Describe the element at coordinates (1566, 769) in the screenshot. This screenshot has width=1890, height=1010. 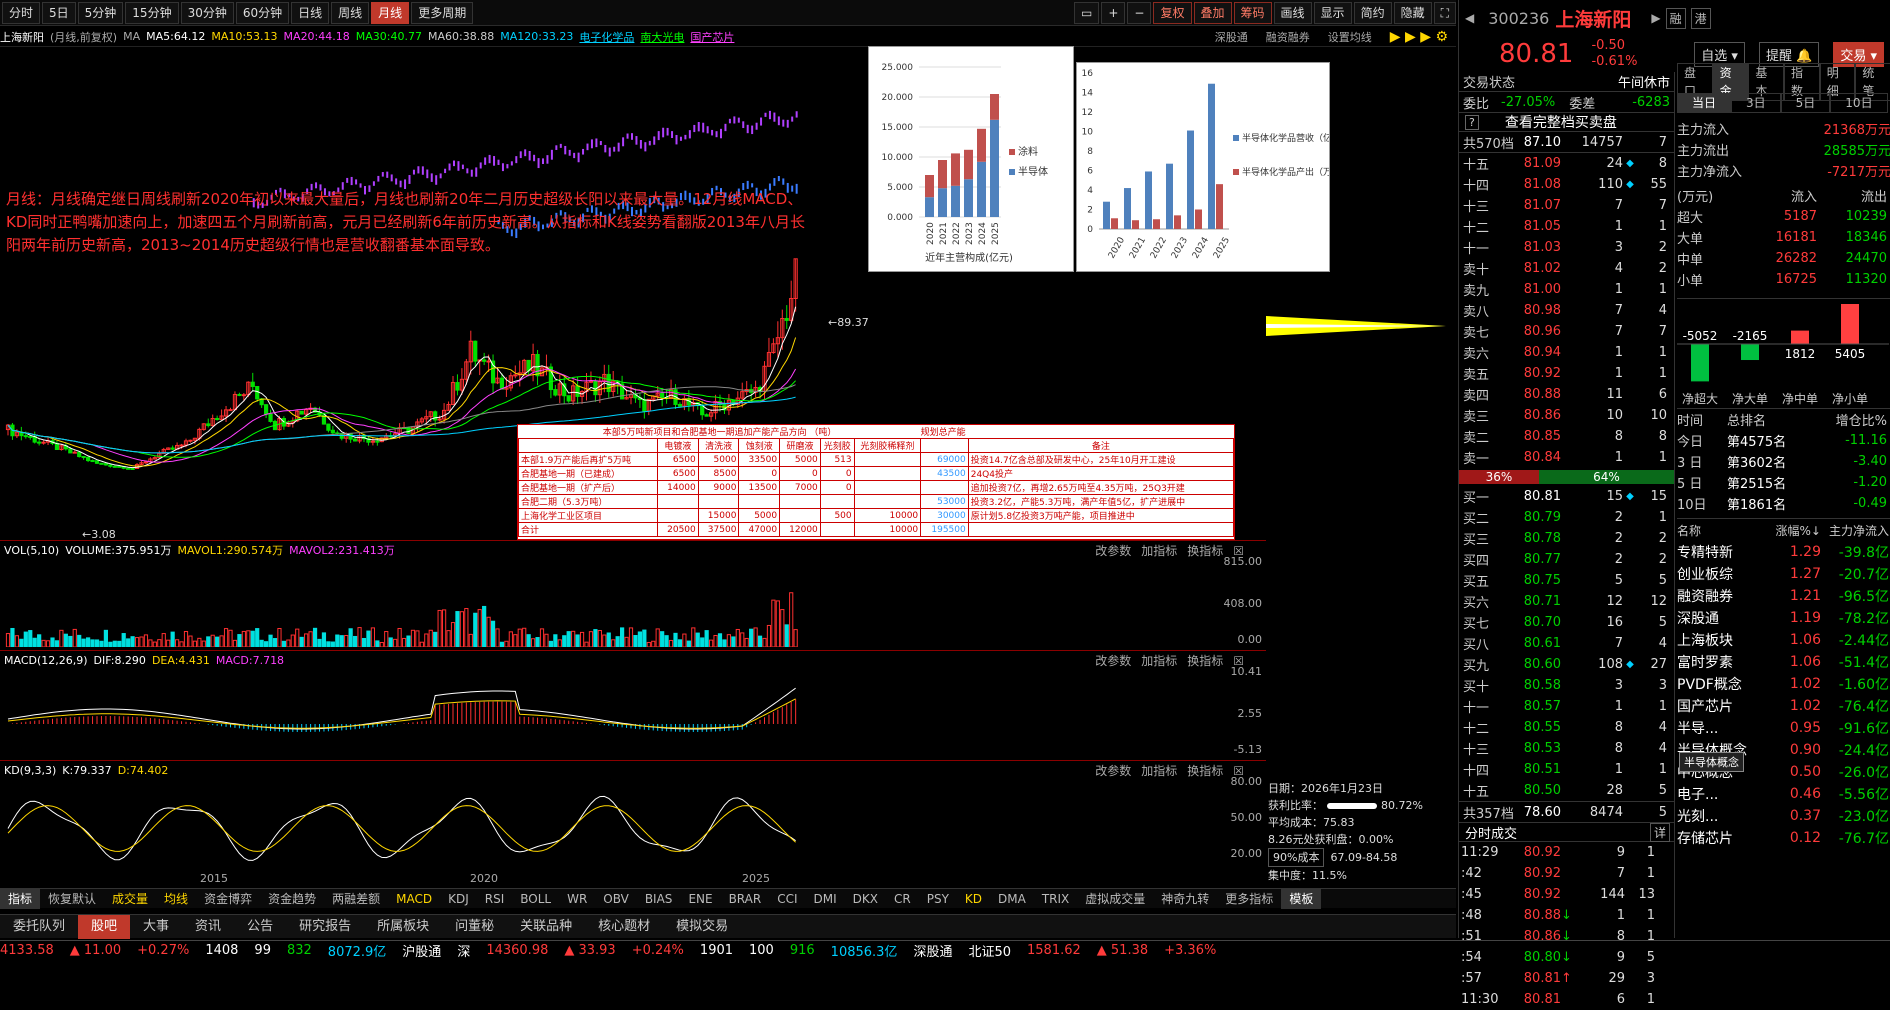
I see `buy-level-row: 十四 80.51 1 1` at that location.